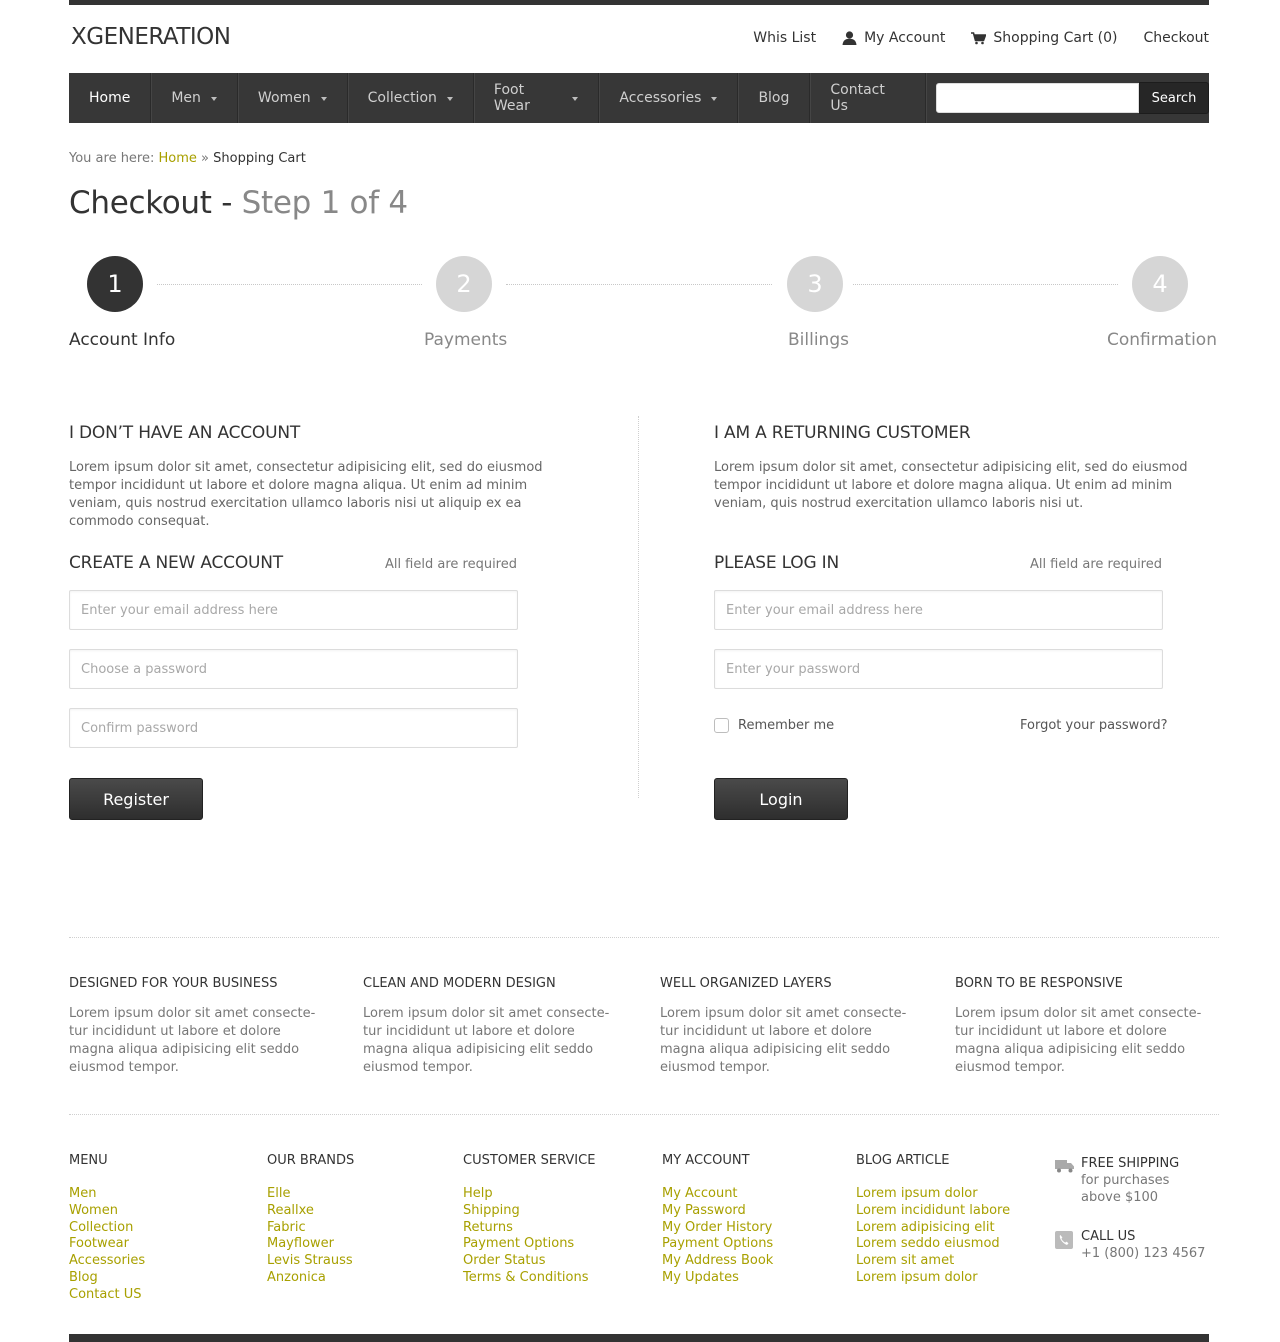 This screenshot has height=1342, width=1280. I want to click on my-account-link: My Account, so click(893, 38).